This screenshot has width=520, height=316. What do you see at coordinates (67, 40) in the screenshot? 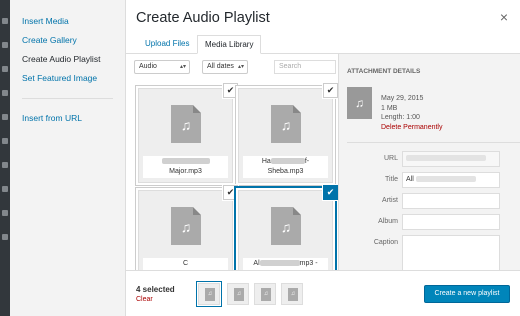
I see `menu-create-gallery: Create Gallery` at bounding box center [67, 40].